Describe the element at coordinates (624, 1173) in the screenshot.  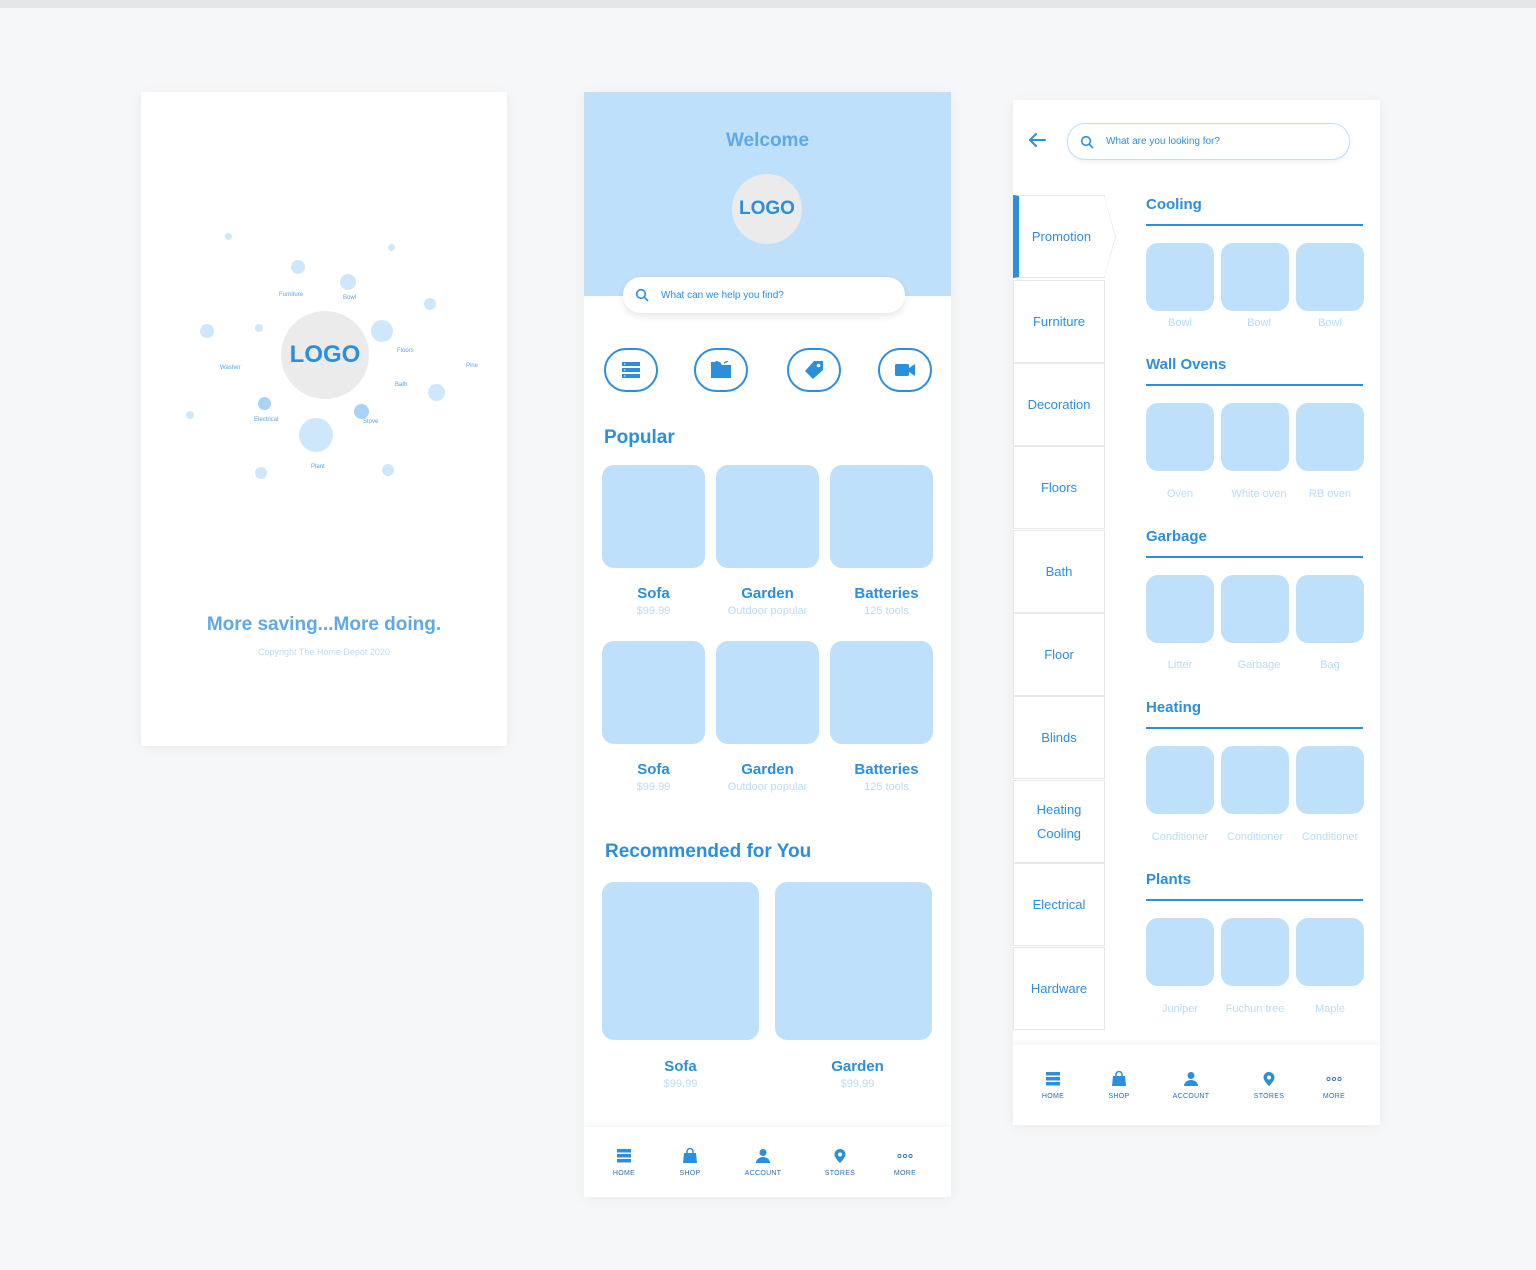
I see `nav-label: HOME` at that location.